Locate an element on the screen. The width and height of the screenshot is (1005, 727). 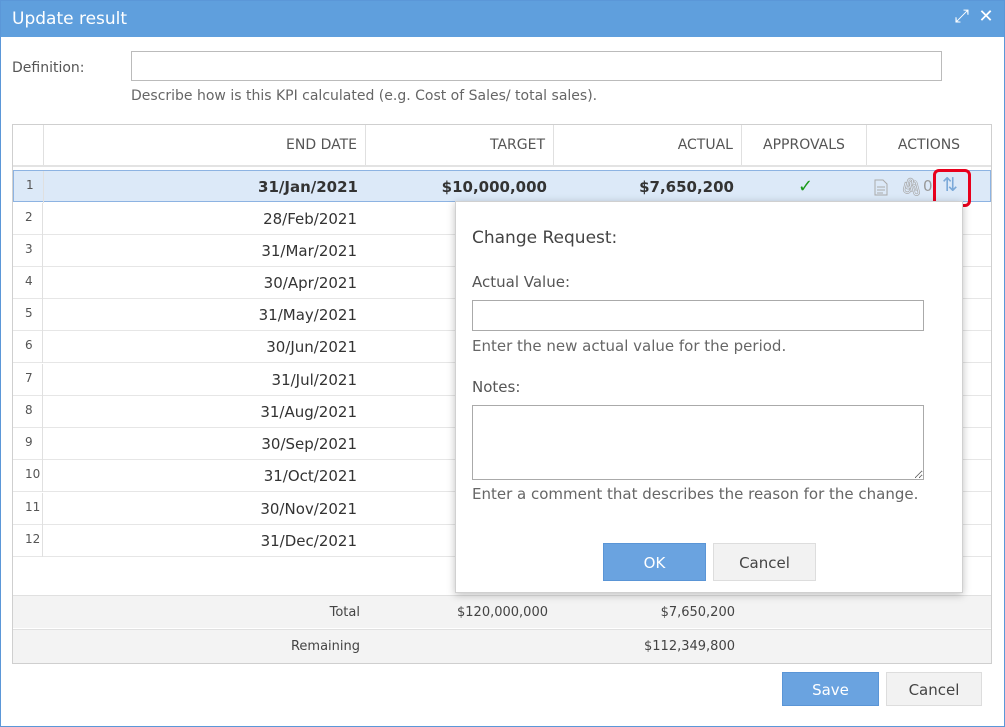
dialog-title: Update result is located at coordinates (70, 19).